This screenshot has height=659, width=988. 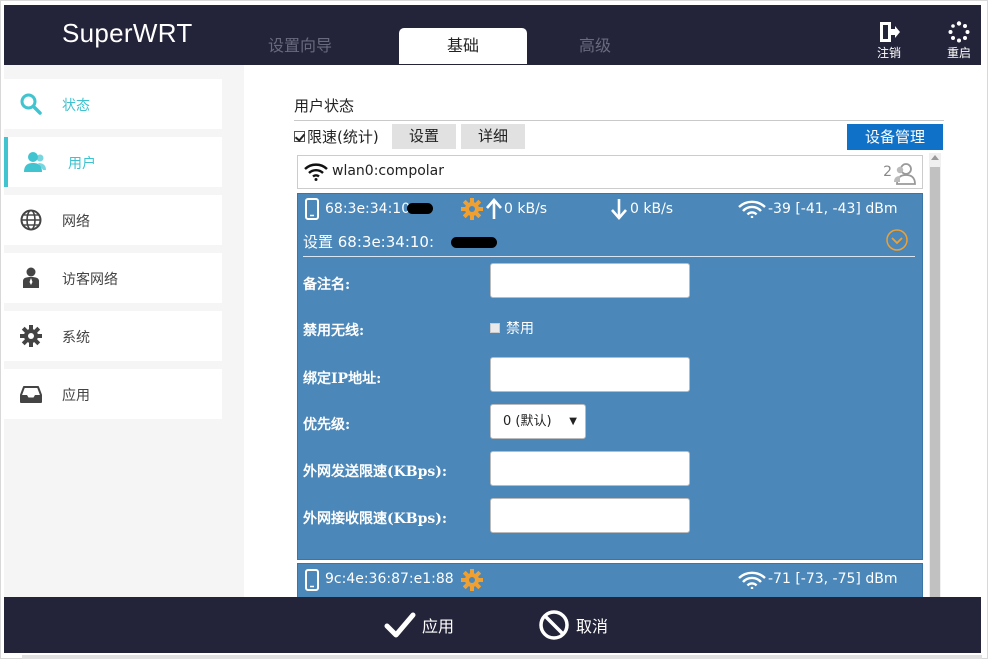 What do you see at coordinates (375, 472) in the screenshot?
I see `upload-limit-label: 外网发送限速(KBps):` at bounding box center [375, 472].